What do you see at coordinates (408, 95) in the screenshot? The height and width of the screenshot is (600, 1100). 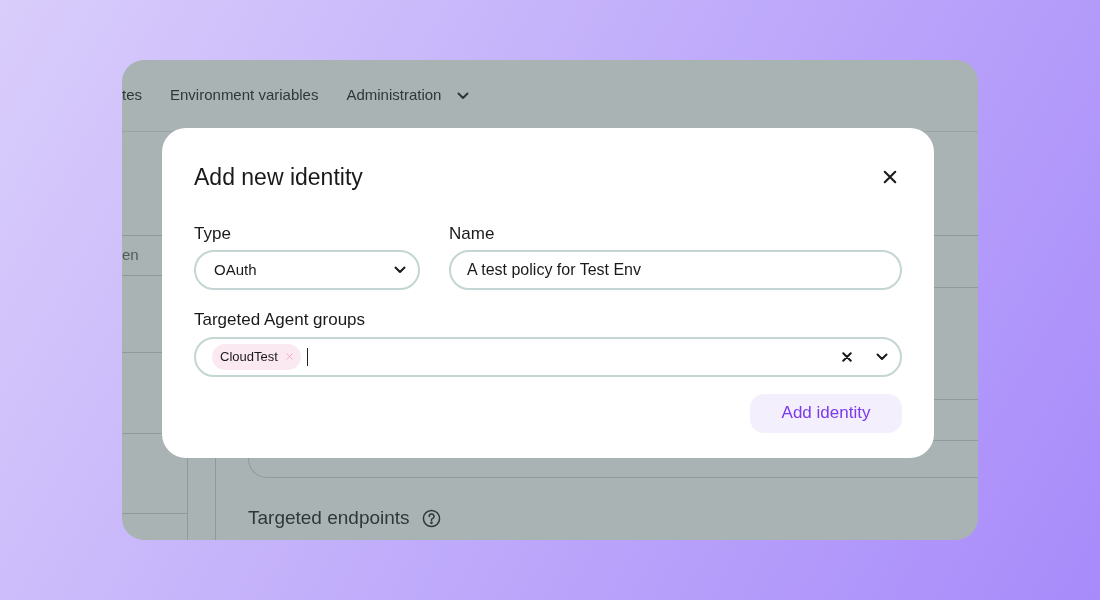 I see `nav-link: Administration` at bounding box center [408, 95].